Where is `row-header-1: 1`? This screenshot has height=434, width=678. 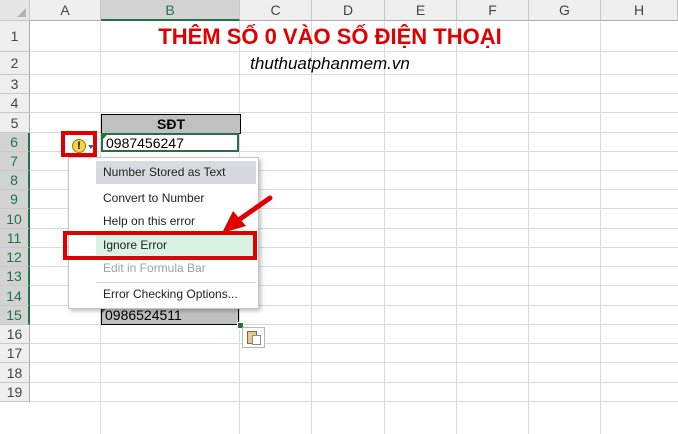
row-header-1: 1 is located at coordinates (15, 36).